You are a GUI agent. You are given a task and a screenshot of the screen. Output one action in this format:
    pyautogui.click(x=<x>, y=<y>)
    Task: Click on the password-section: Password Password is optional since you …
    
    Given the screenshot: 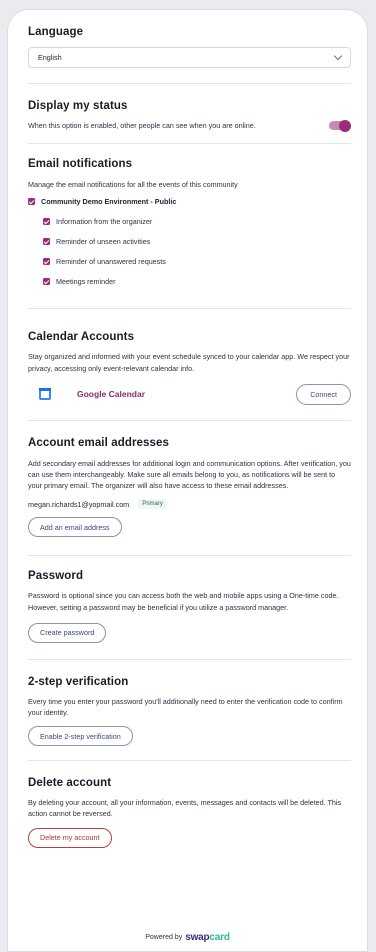 What is the action you would take?
    pyautogui.click(x=189, y=608)
    